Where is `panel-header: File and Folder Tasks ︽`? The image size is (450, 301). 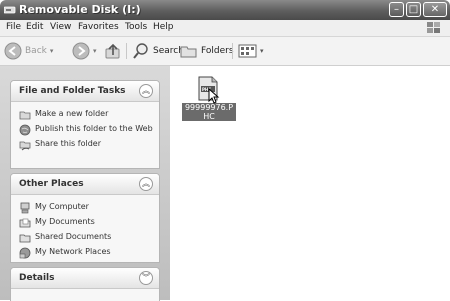 panel-header: File and Folder Tasks ︽ is located at coordinates (85, 91).